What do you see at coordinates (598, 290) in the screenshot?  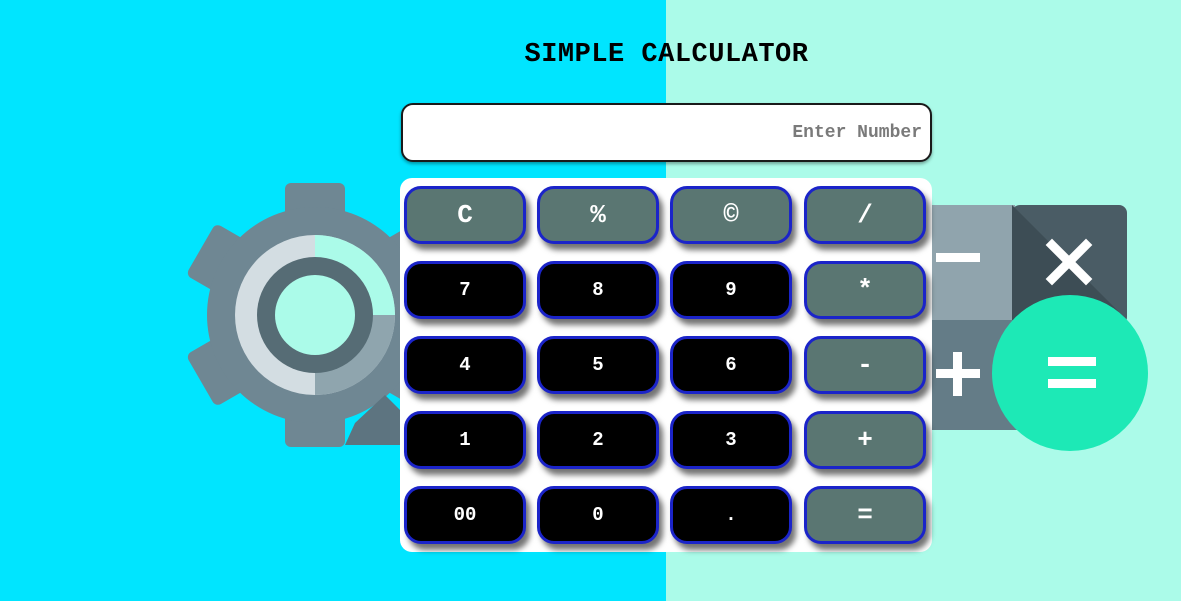 I see `digit-8-button: 8` at bounding box center [598, 290].